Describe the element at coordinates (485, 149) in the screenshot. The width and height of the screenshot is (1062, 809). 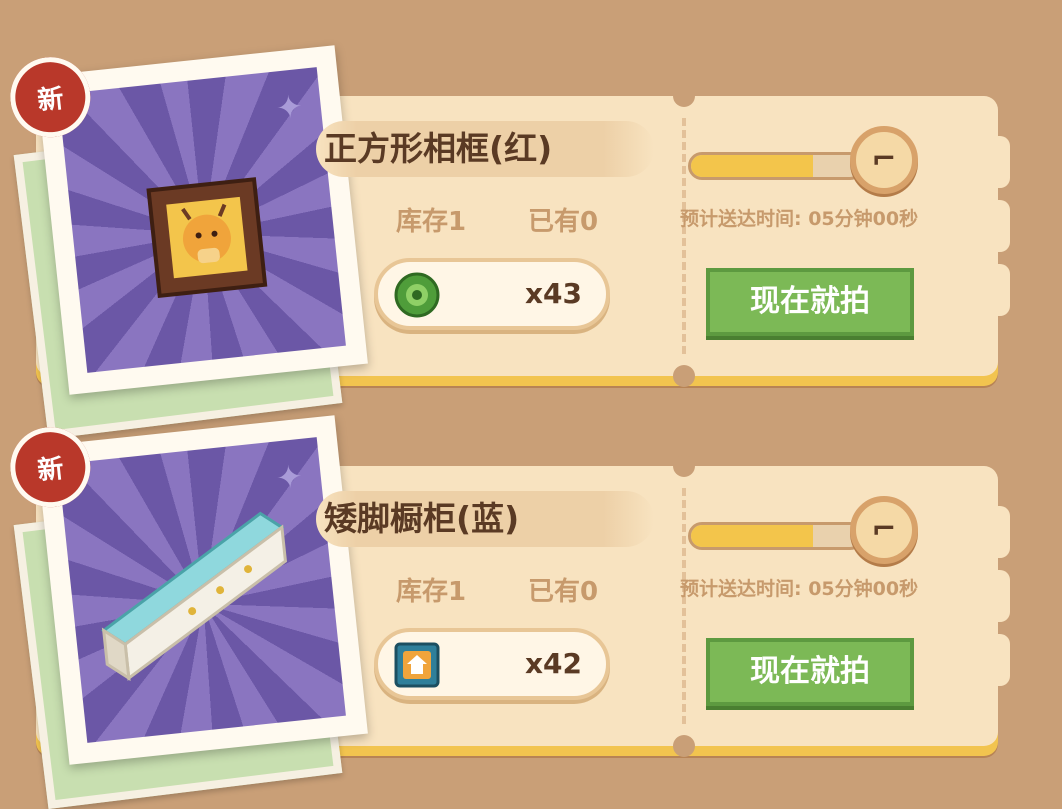
I see `item-name: 正方形相框(红)` at that location.